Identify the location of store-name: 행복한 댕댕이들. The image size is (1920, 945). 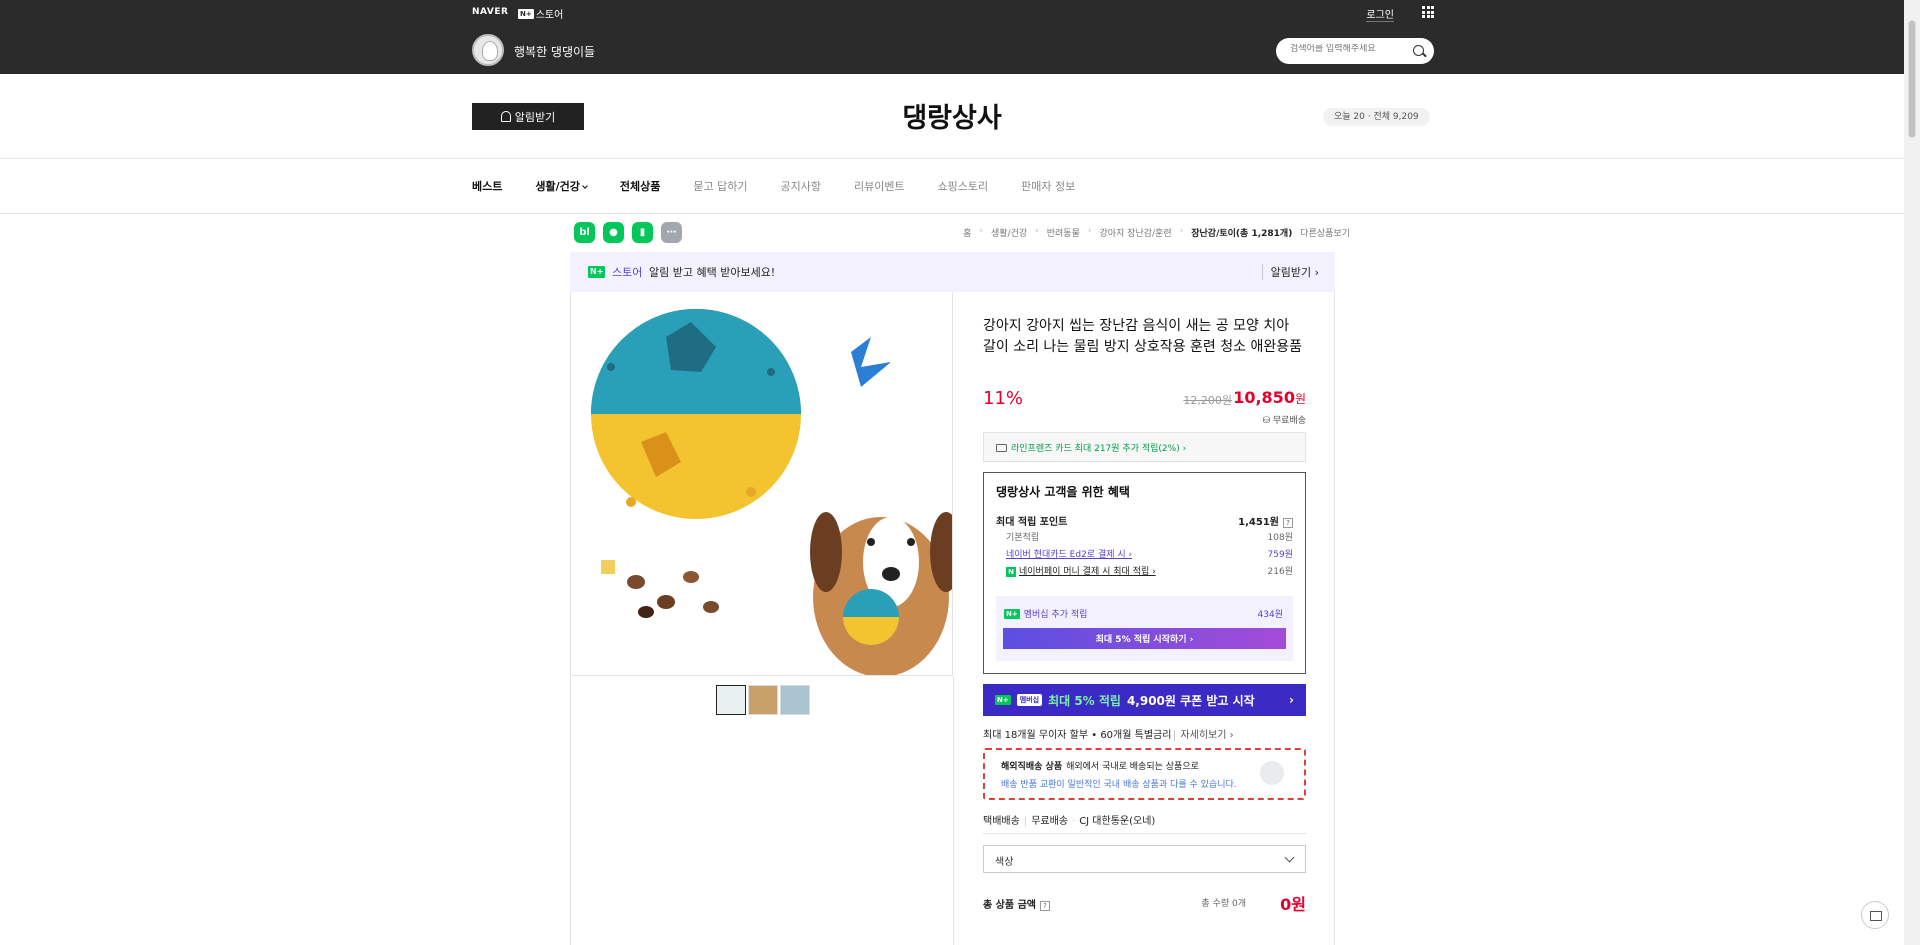
(554, 51).